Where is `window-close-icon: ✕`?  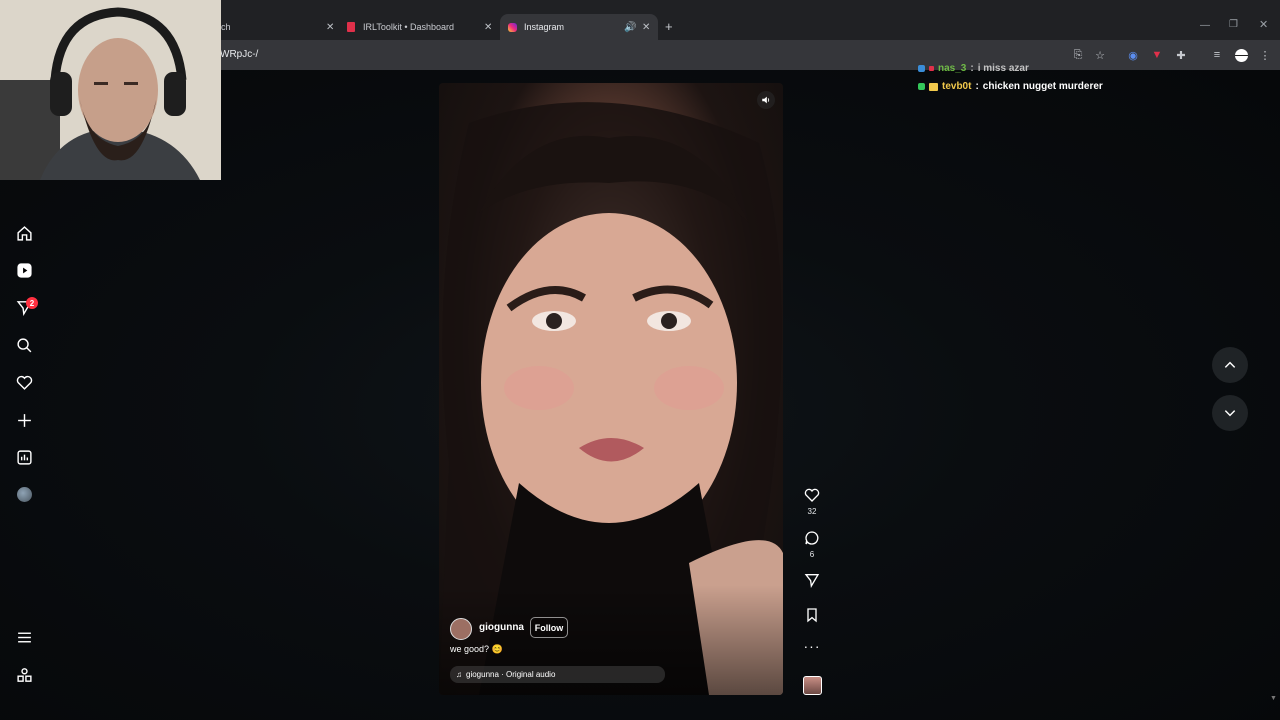
window-close-icon: ✕ is located at coordinates (1263, 24).